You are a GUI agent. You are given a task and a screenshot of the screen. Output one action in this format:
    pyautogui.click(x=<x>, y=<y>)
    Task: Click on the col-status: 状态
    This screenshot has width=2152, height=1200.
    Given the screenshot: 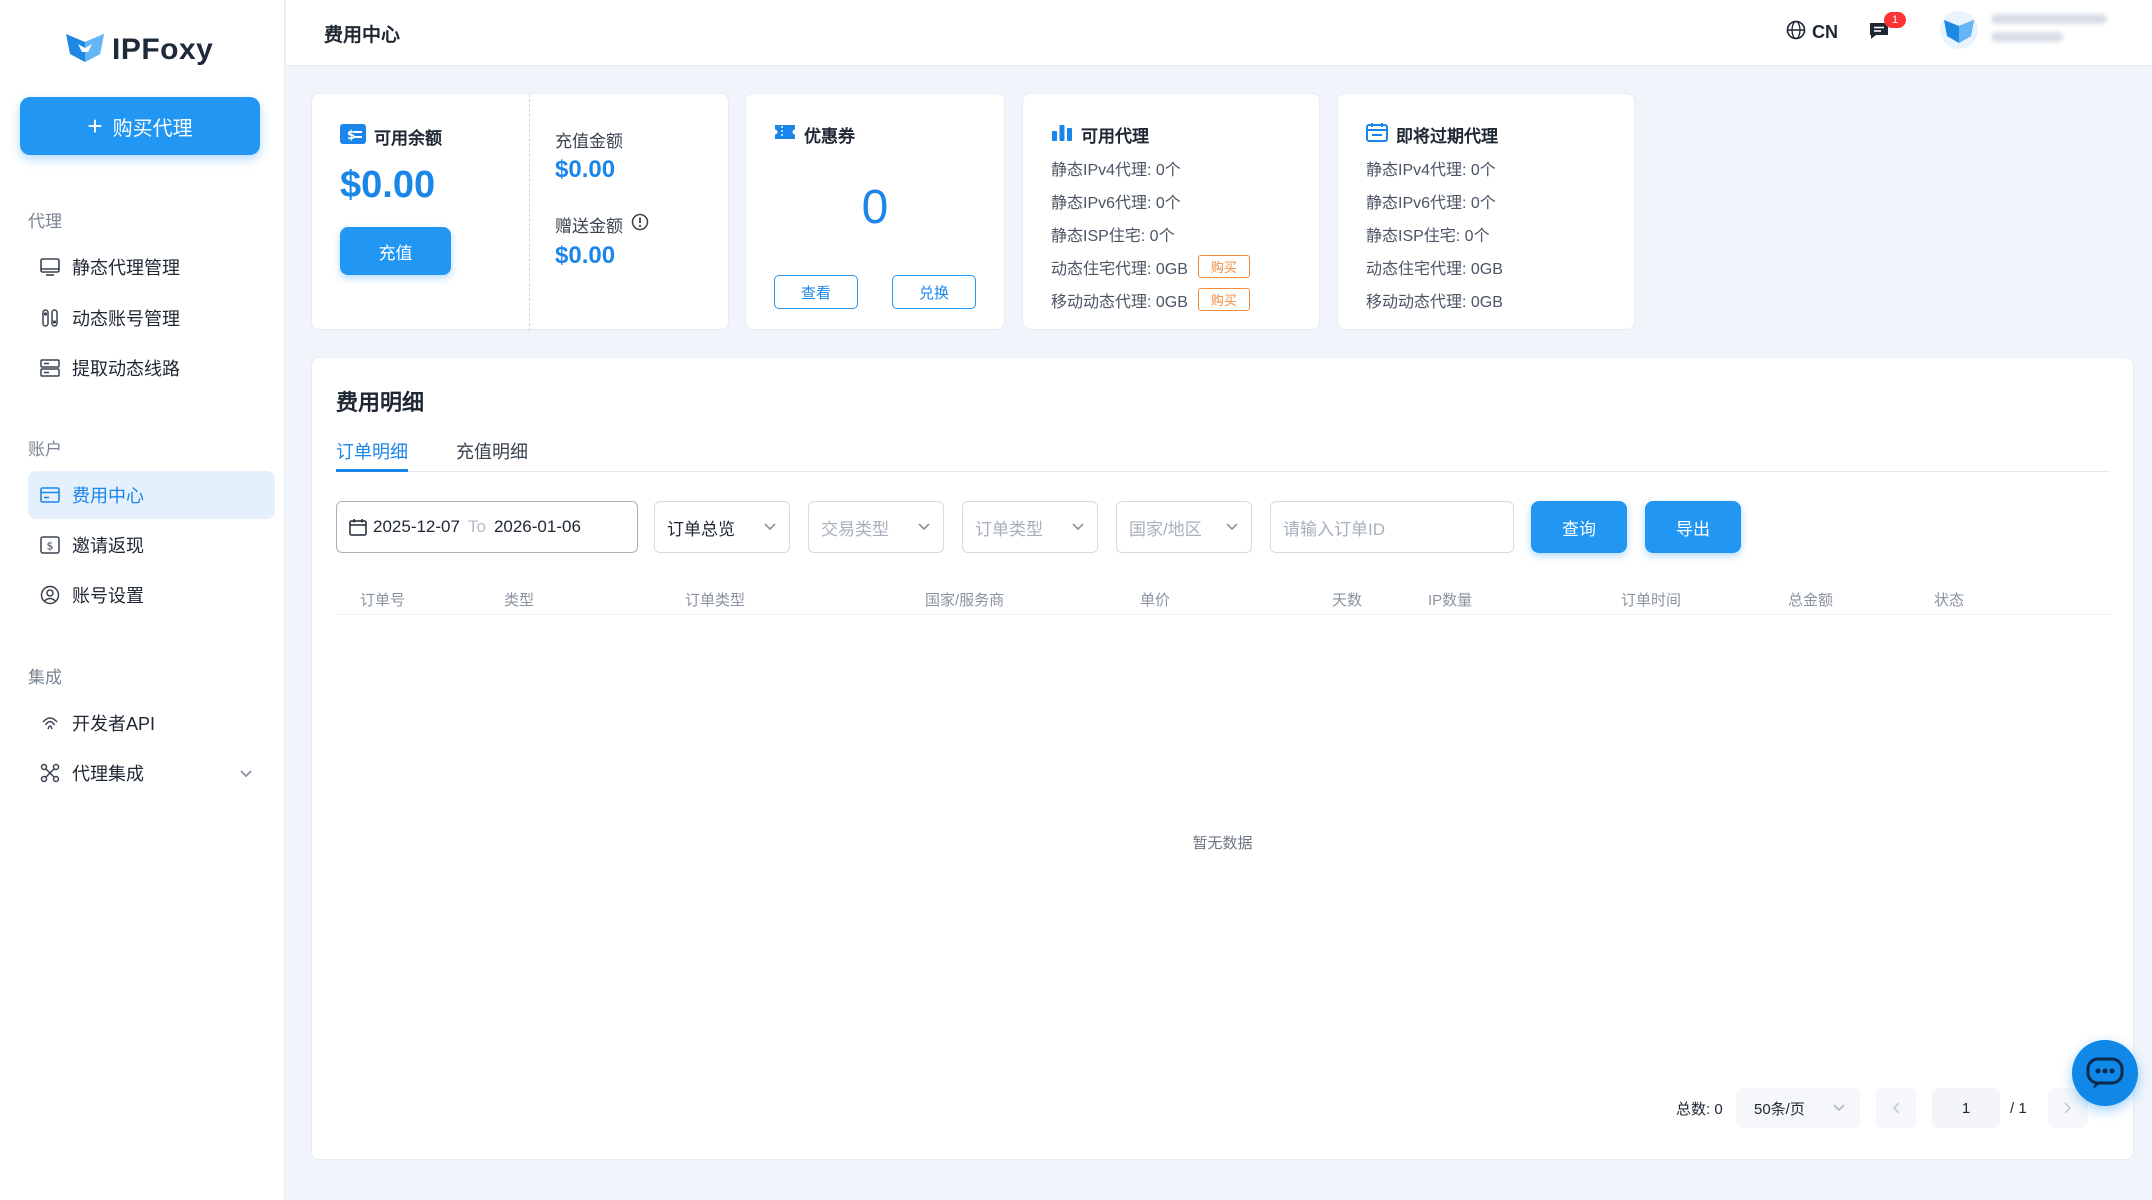 What is the action you would take?
    pyautogui.click(x=1949, y=600)
    